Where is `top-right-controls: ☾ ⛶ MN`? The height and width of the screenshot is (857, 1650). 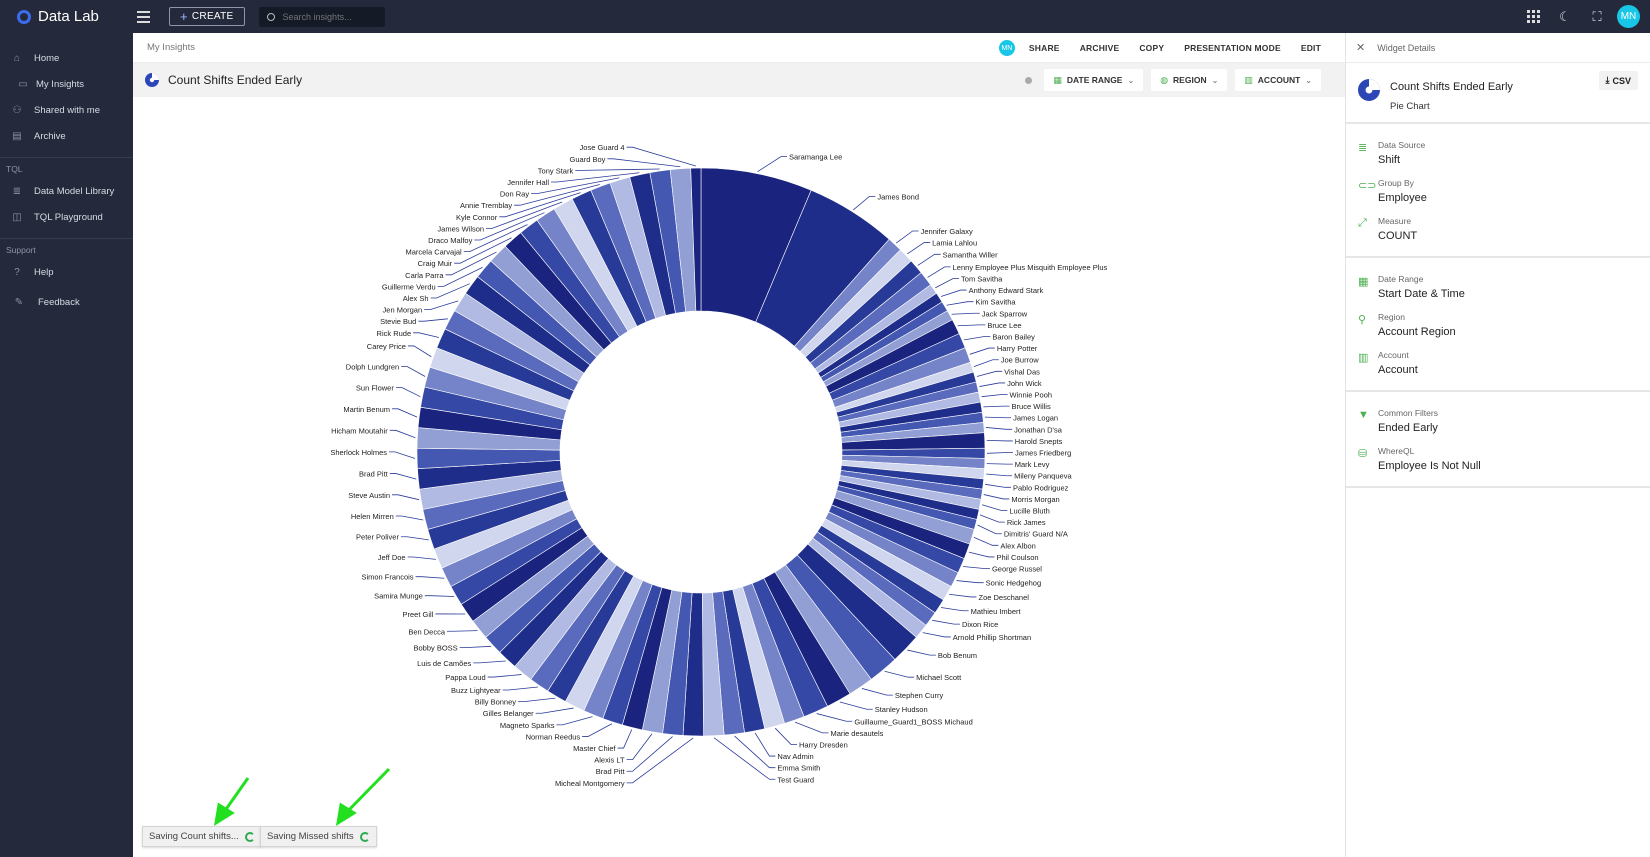
top-right-controls: ☾ ⛶ MN is located at coordinates (1583, 16).